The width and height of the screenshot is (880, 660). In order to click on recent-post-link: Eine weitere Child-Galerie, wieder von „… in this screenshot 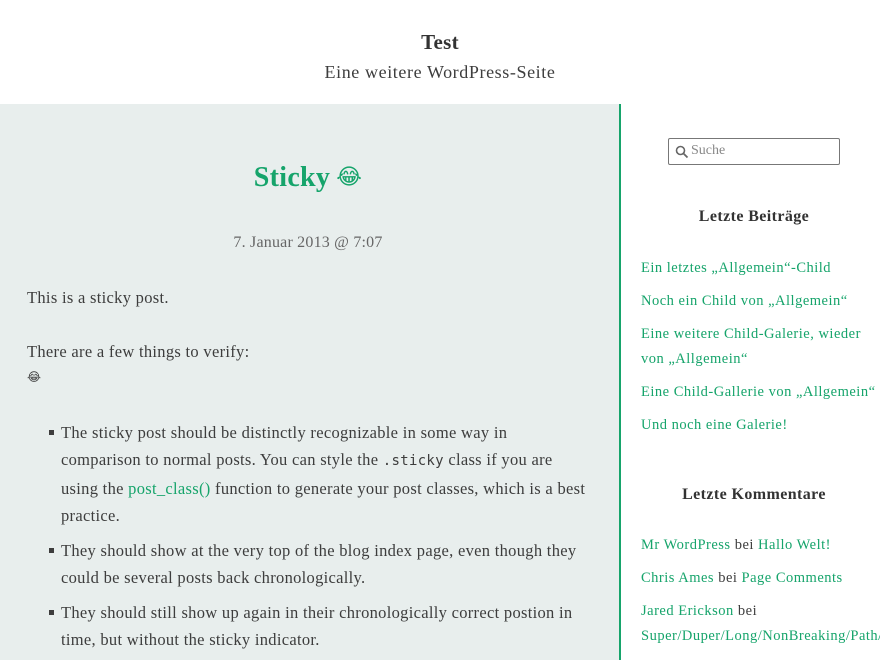, I will do `click(751, 346)`.